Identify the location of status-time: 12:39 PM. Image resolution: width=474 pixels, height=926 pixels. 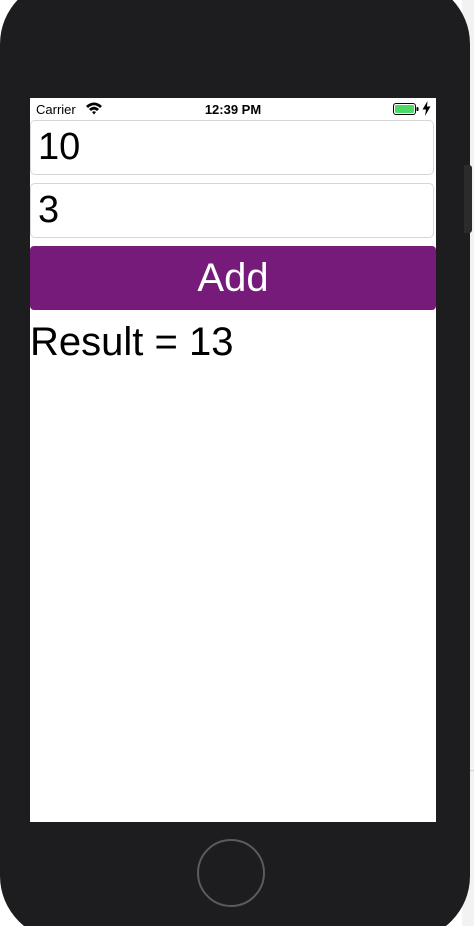
(233, 109).